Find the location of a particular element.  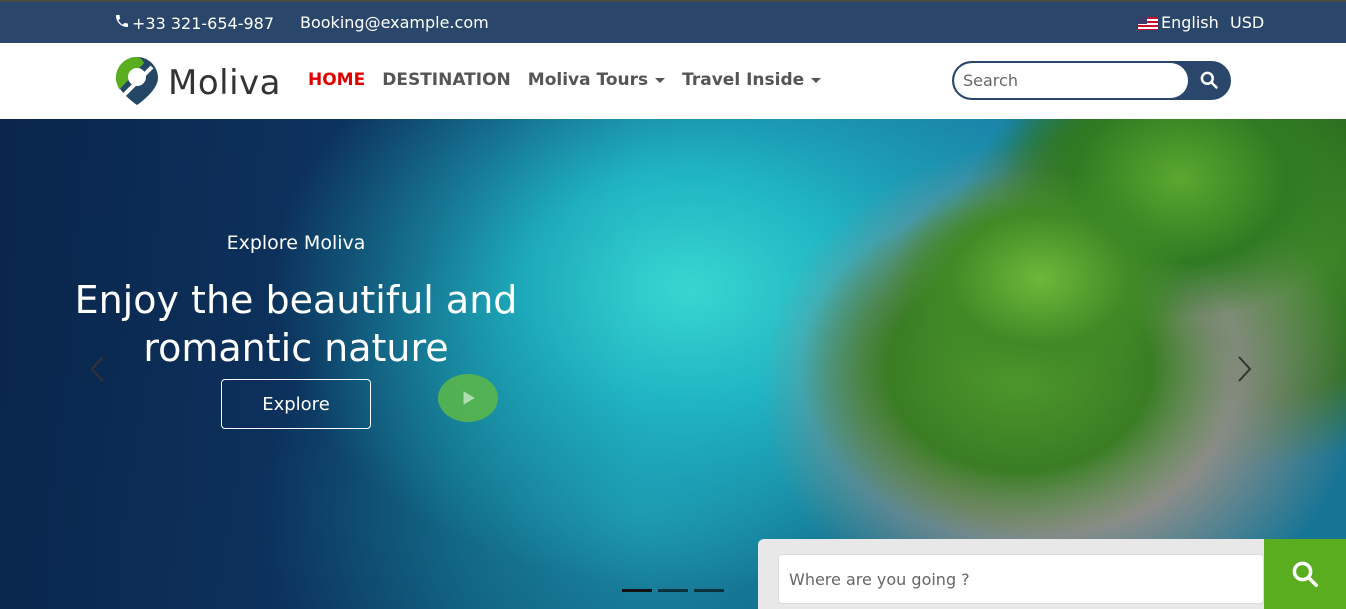

brand-logo: Moliva is located at coordinates (197, 83).